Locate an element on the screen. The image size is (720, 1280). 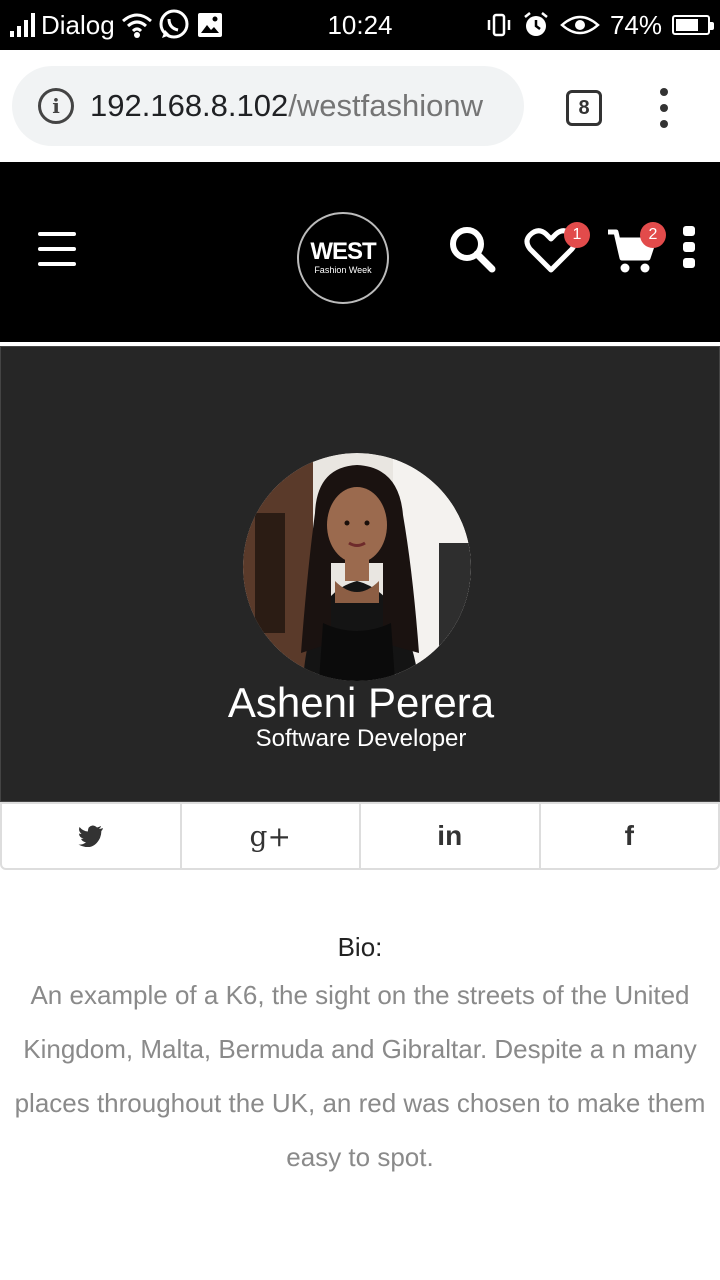
browser-menu-icon is located at coordinates (664, 108).